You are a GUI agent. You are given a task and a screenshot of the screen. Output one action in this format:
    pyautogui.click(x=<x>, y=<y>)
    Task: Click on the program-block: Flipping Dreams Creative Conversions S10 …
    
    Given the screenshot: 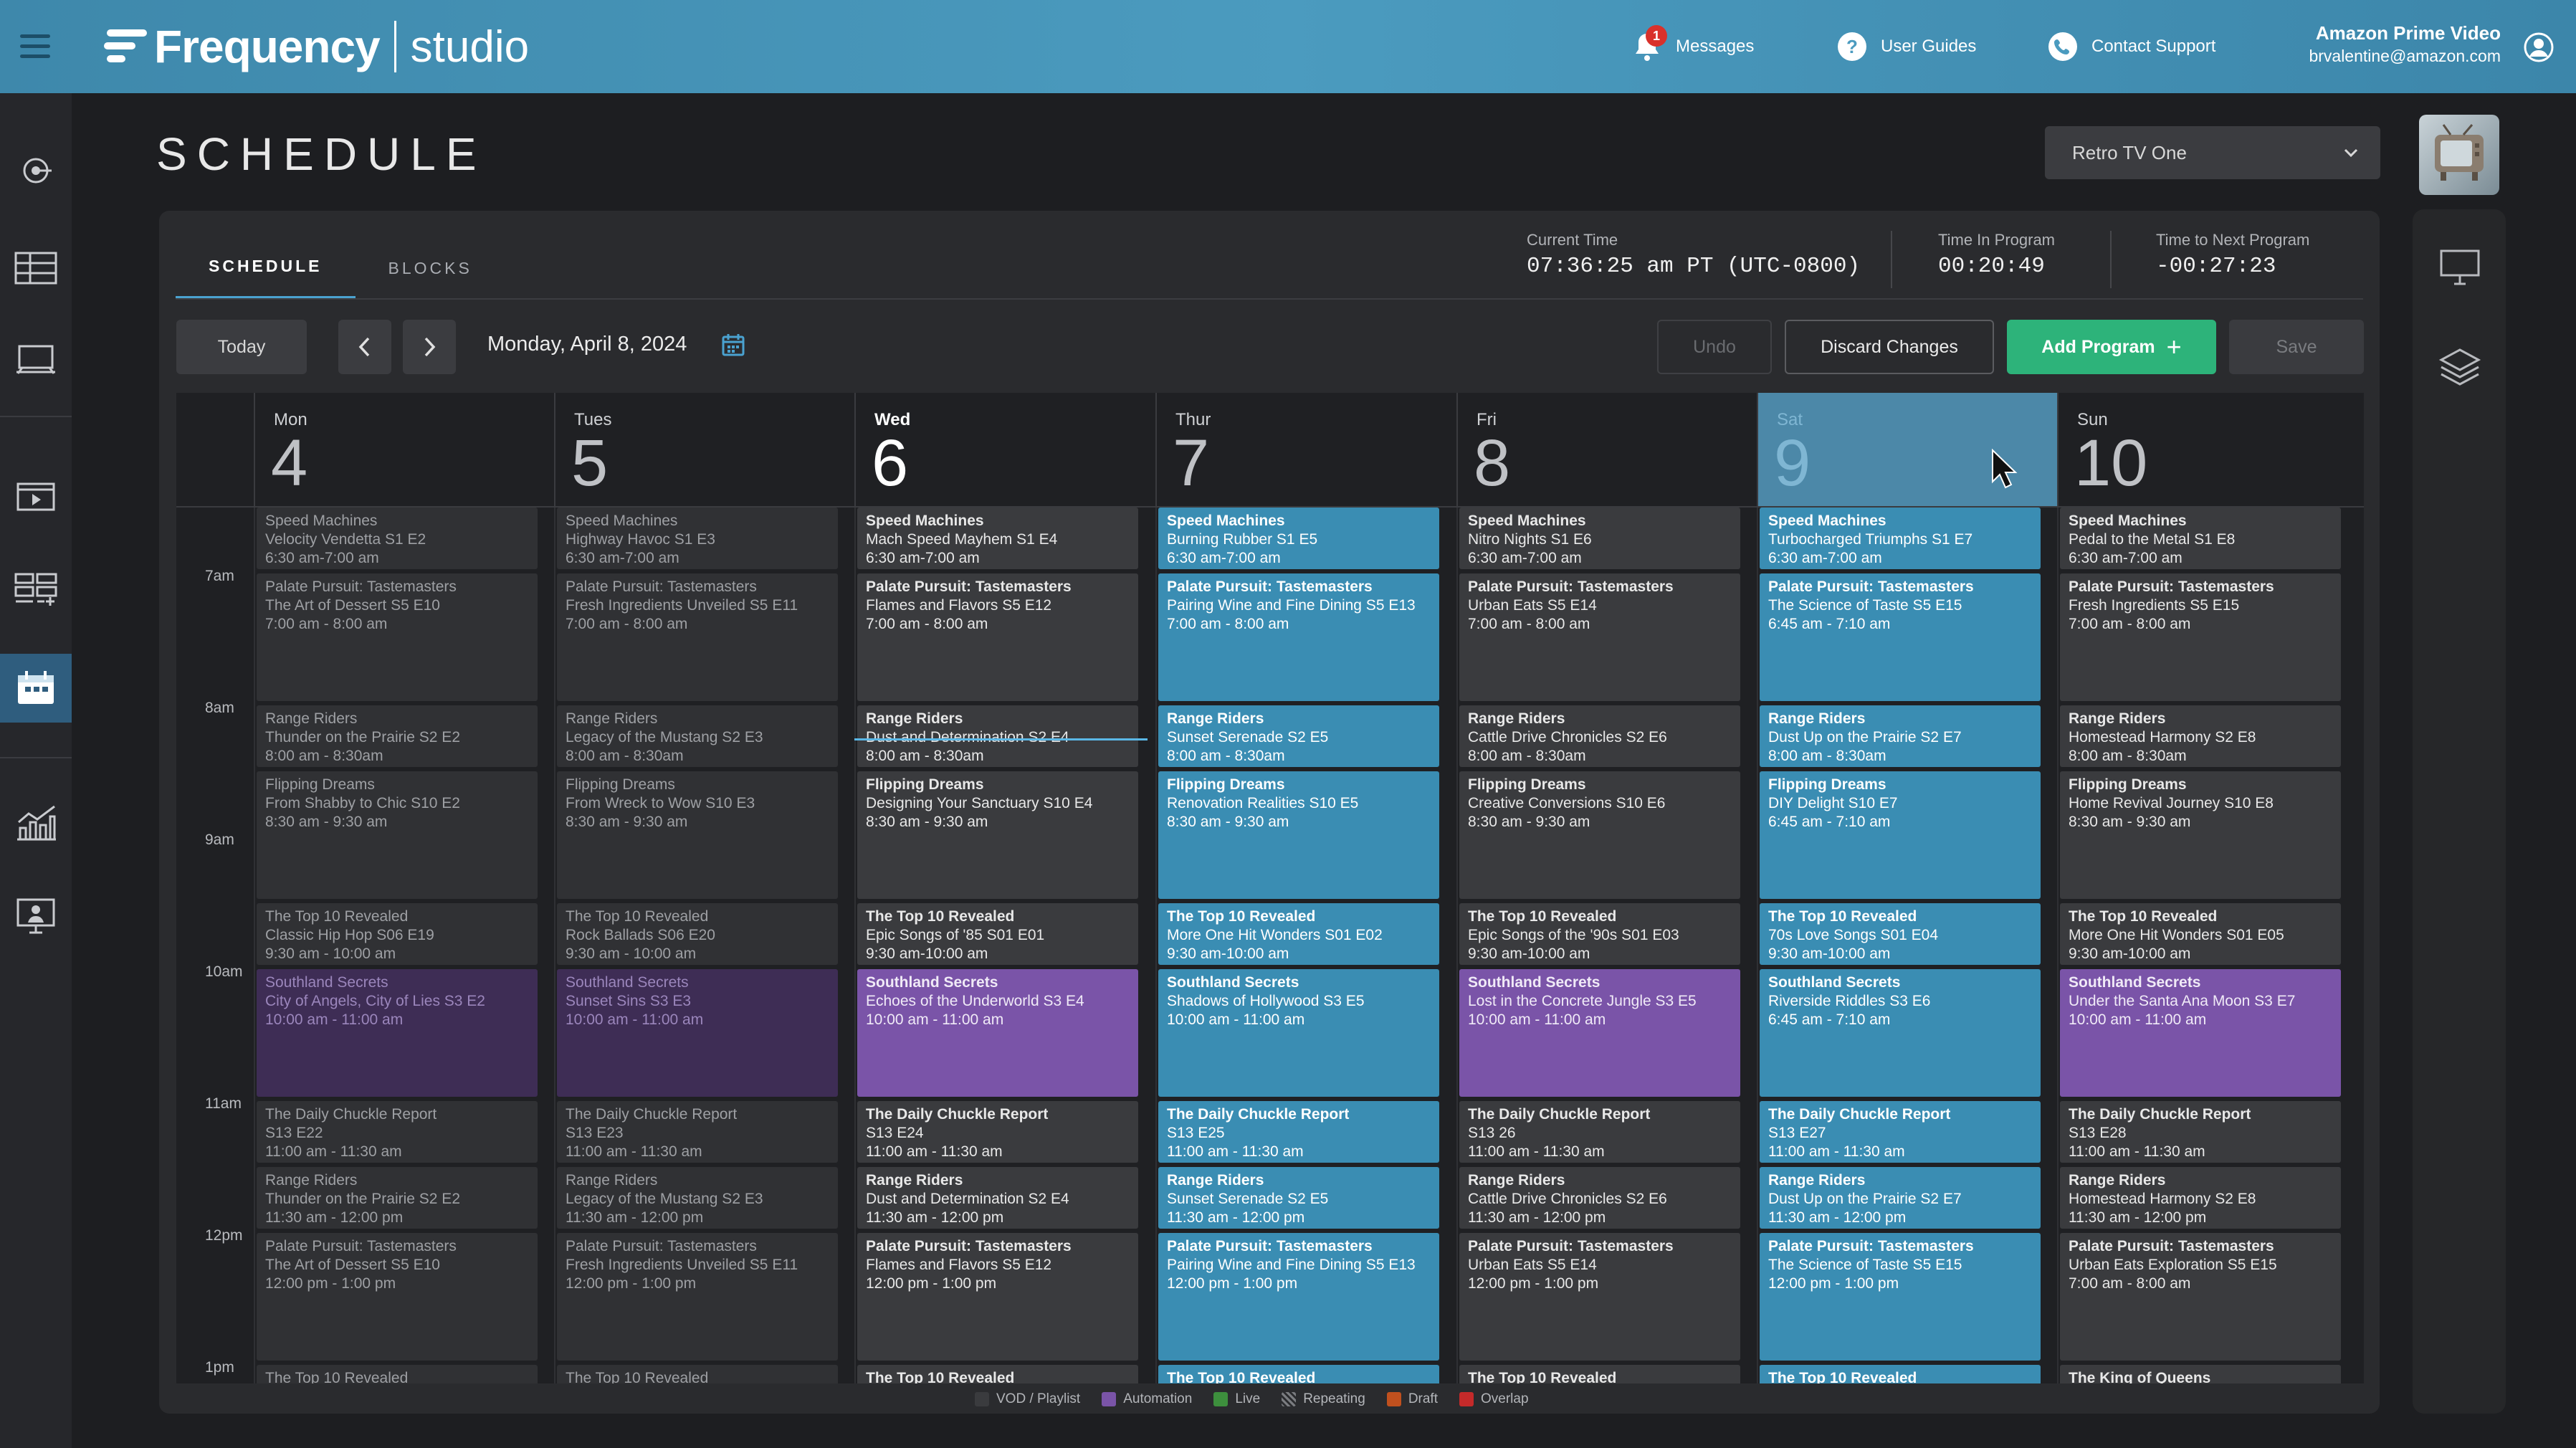 What is the action you would take?
    pyautogui.click(x=1599, y=835)
    